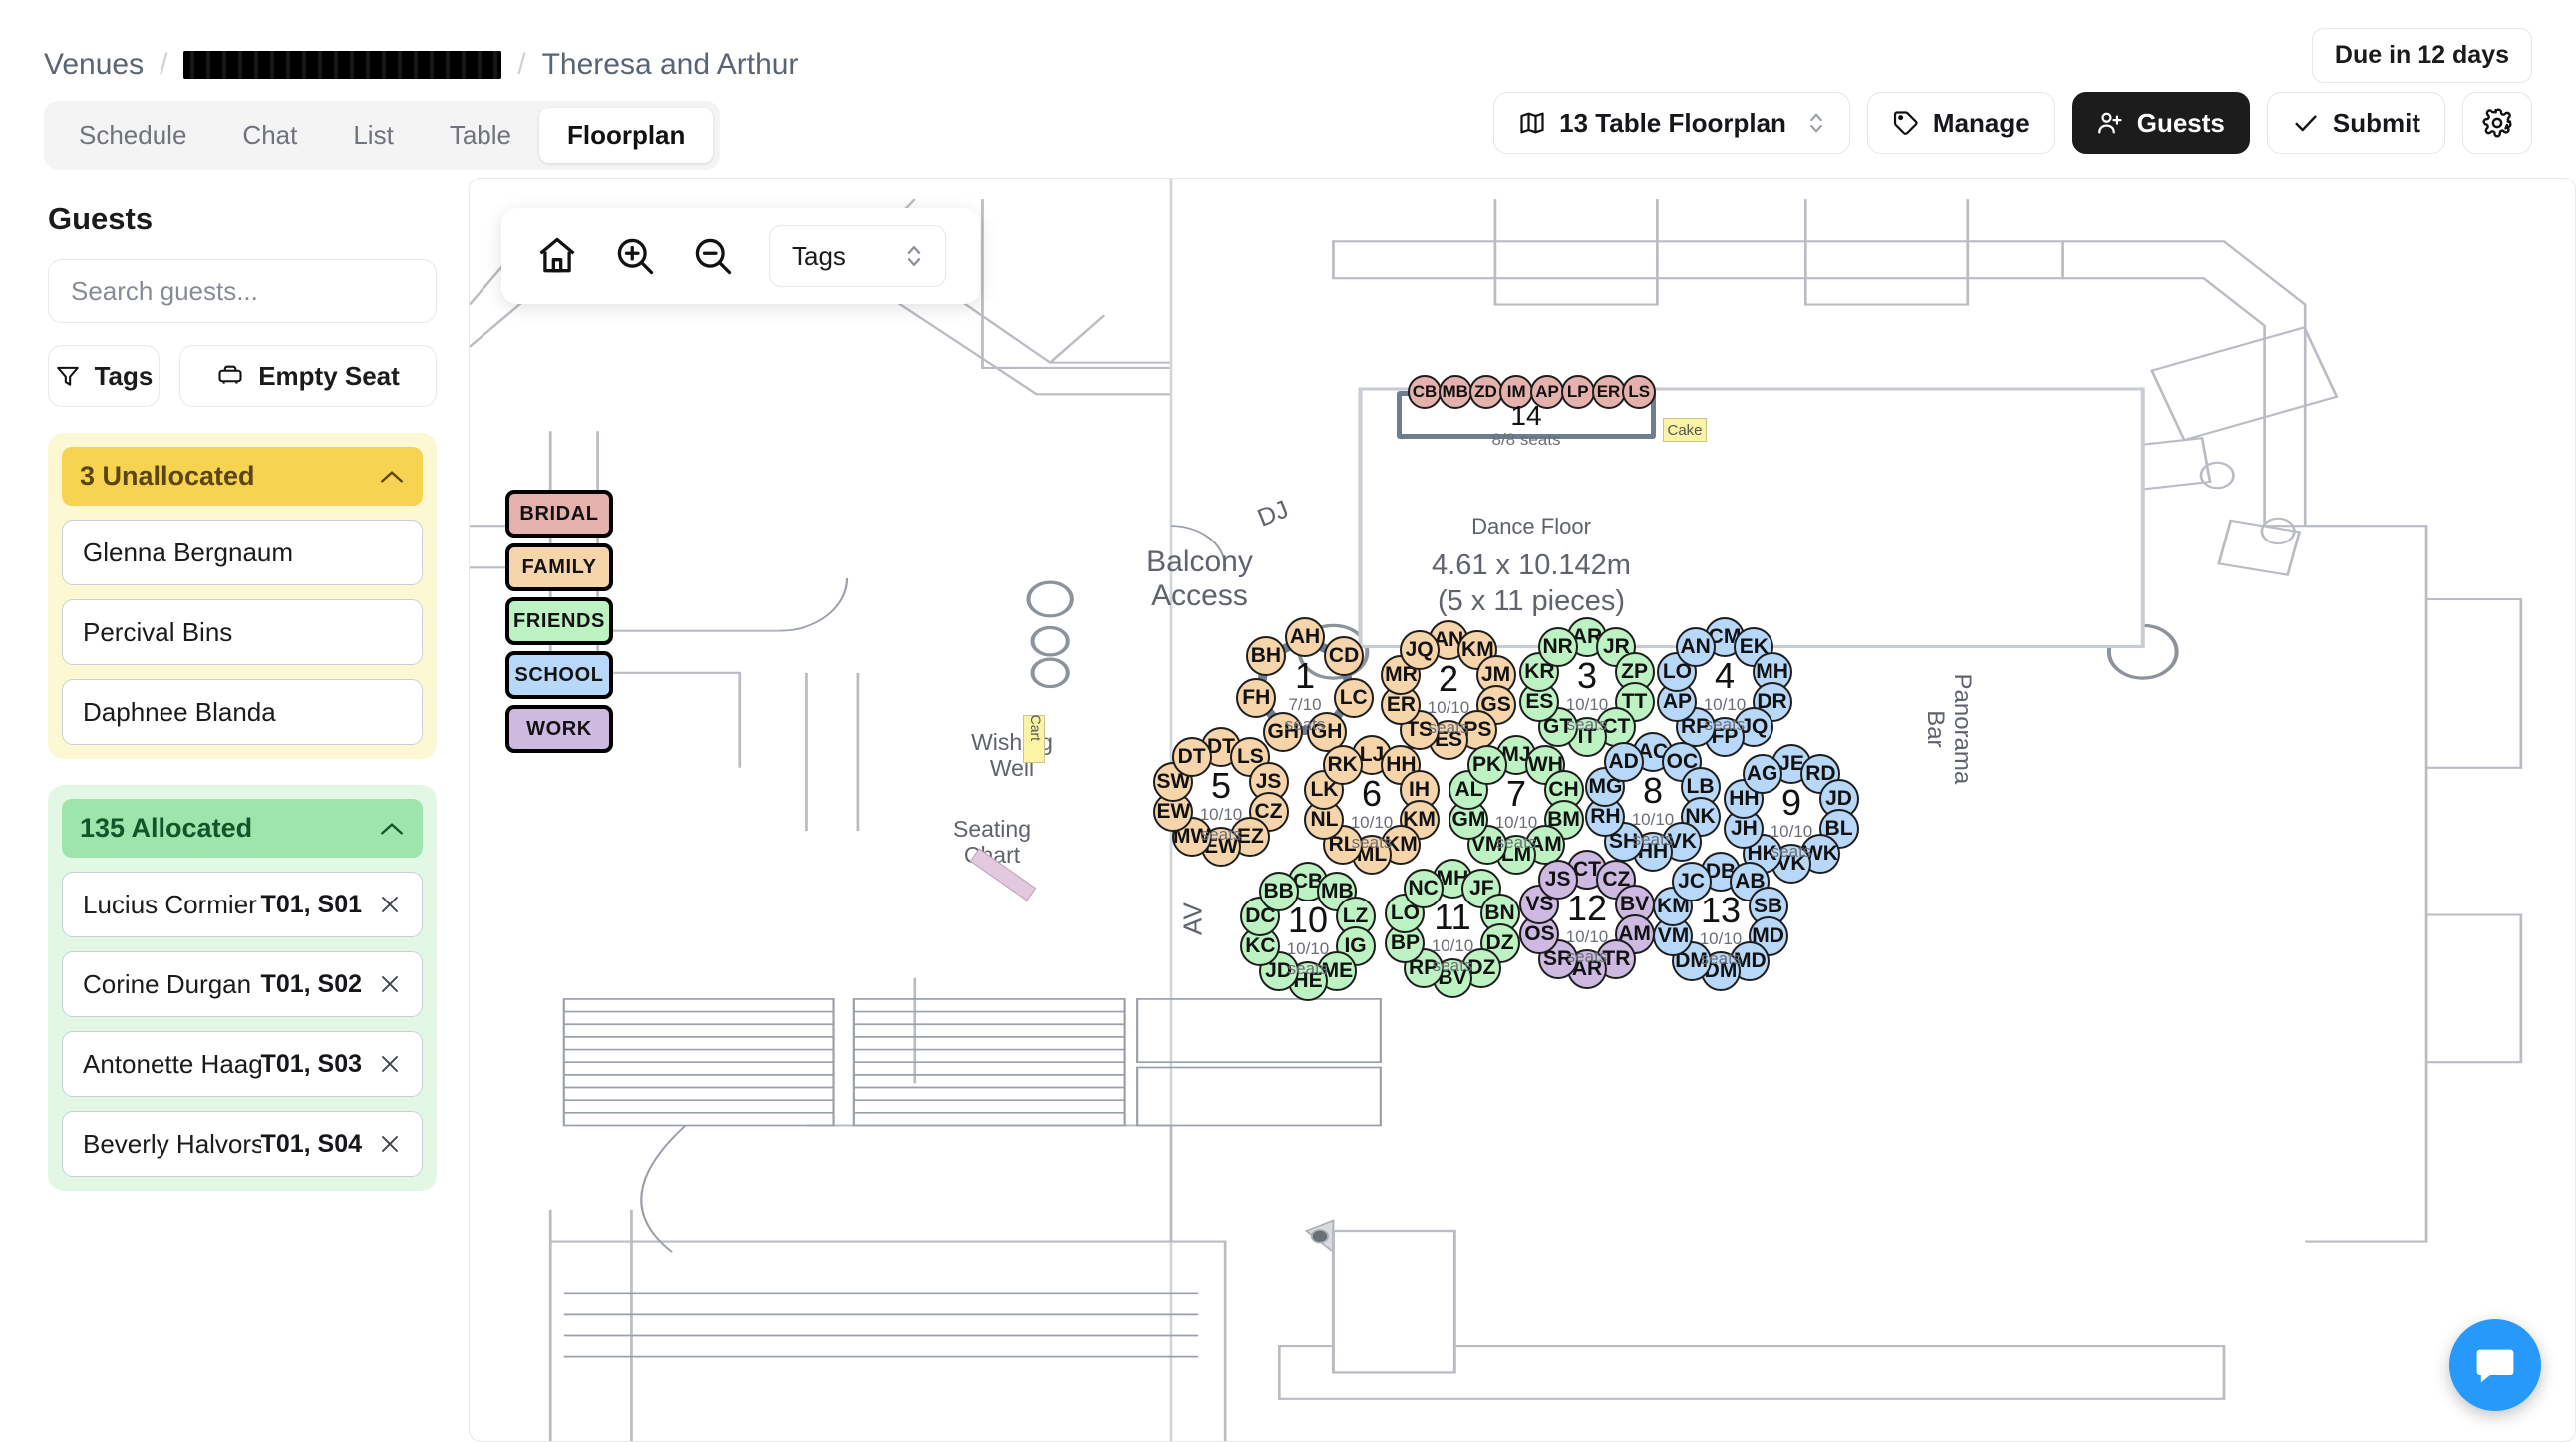 This screenshot has height=1442, width=2576. I want to click on breadcrumb-event: Theresa and Arthur, so click(670, 65).